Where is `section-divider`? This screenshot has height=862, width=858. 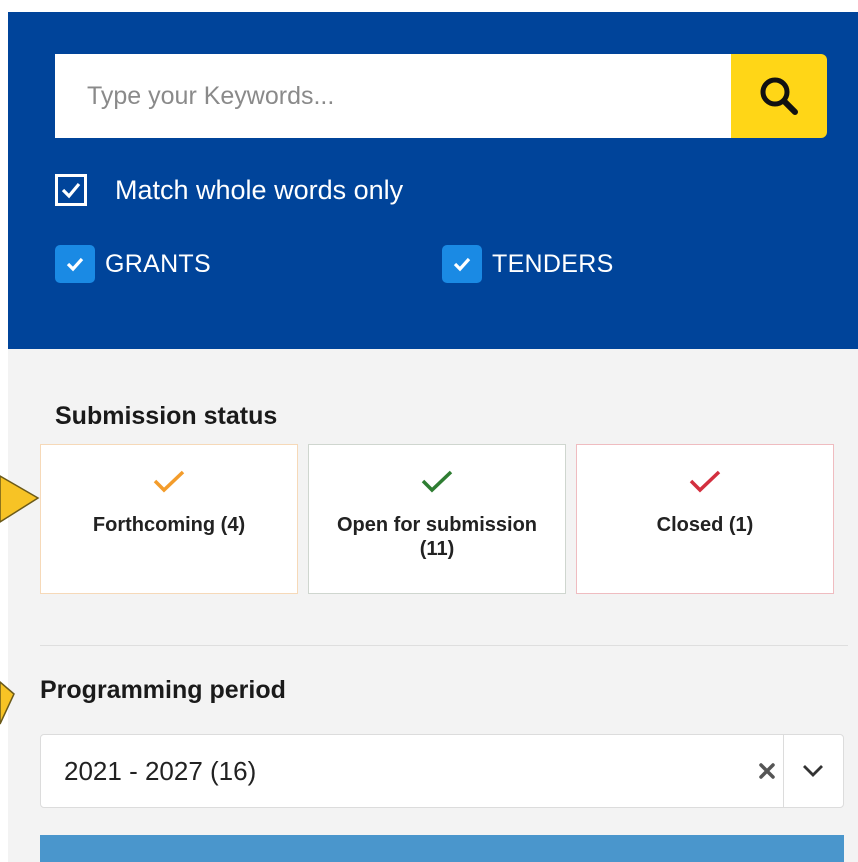
section-divider is located at coordinates (444, 645).